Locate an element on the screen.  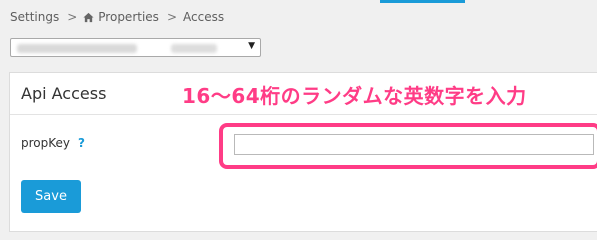
help-icon: ? is located at coordinates (81, 143).